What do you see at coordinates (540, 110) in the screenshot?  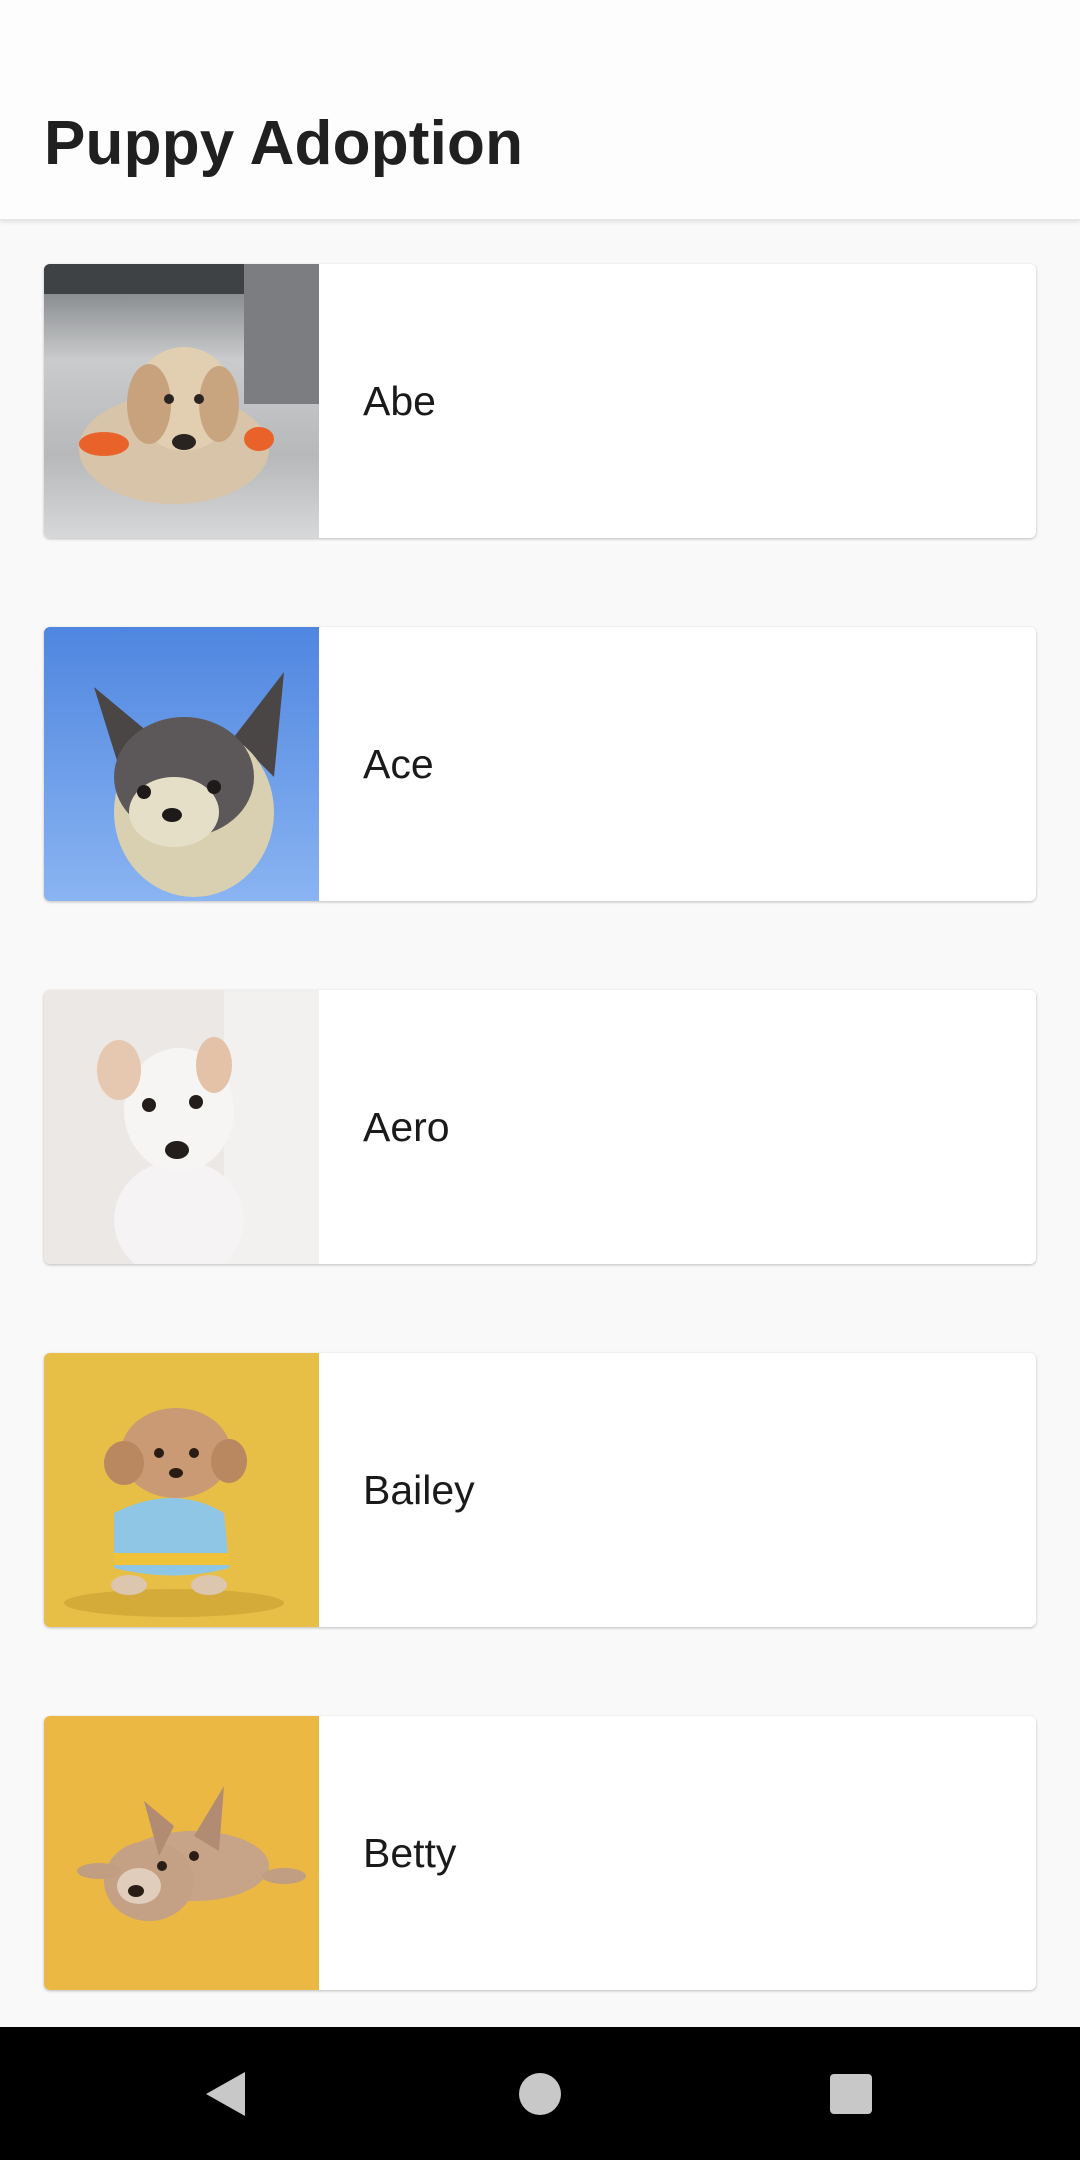 I see `app-bar: Puppy Adoption` at bounding box center [540, 110].